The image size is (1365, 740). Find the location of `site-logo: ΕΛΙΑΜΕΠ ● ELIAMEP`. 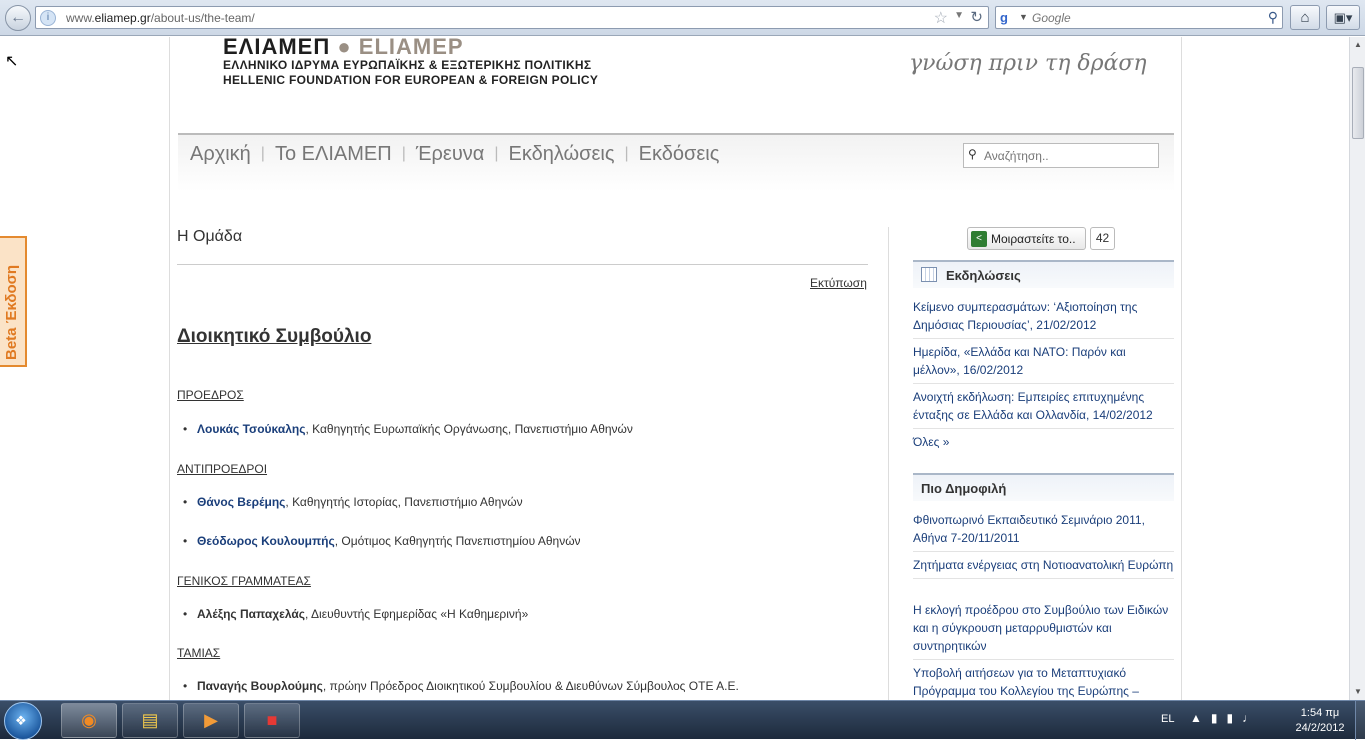

site-logo: ΕΛΙΑΜΕΠ ● ELIAMEP is located at coordinates (343, 48).